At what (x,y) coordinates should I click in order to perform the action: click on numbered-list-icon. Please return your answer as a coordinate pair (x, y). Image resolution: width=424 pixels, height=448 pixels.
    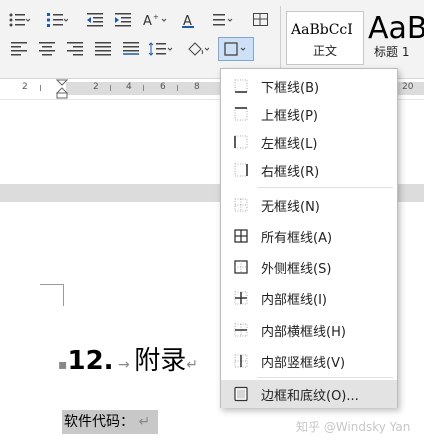
    Looking at the image, I should click on (57, 20).